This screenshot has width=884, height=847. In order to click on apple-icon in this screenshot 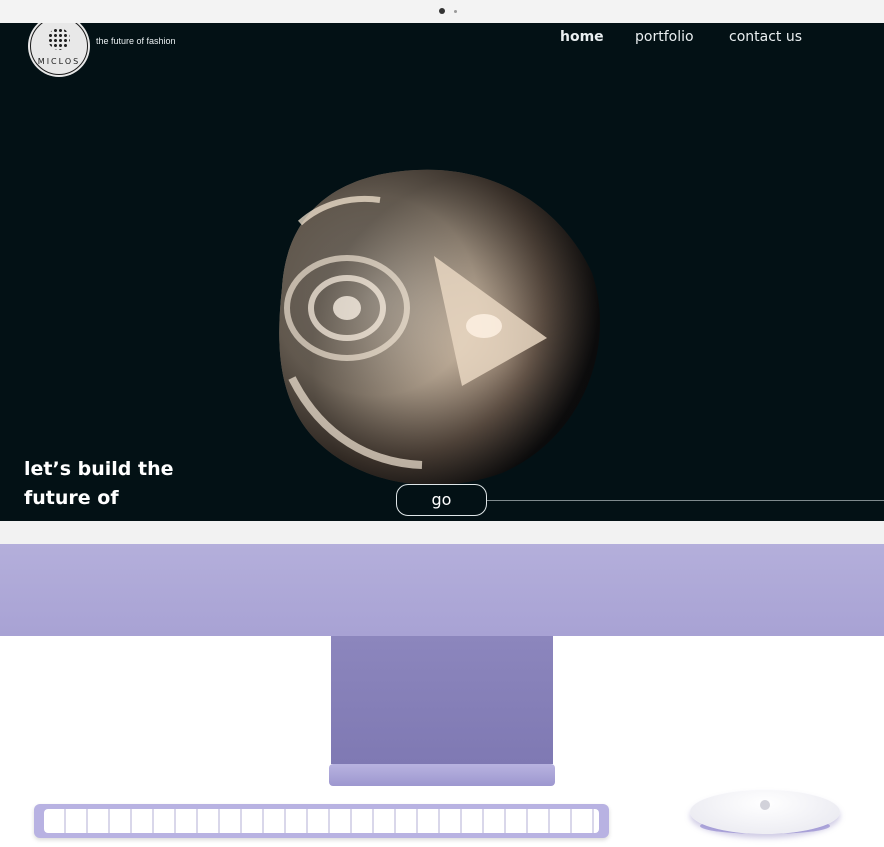, I will do `click(765, 805)`.